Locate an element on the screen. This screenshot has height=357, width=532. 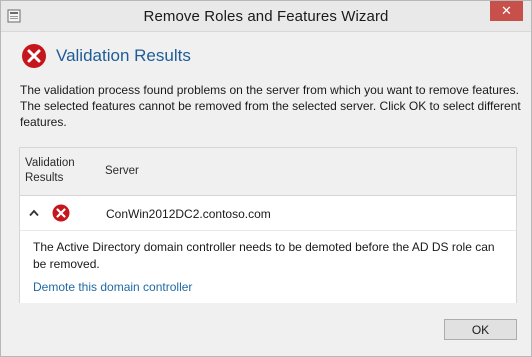
close-icon: ✕ is located at coordinates (506, 10).